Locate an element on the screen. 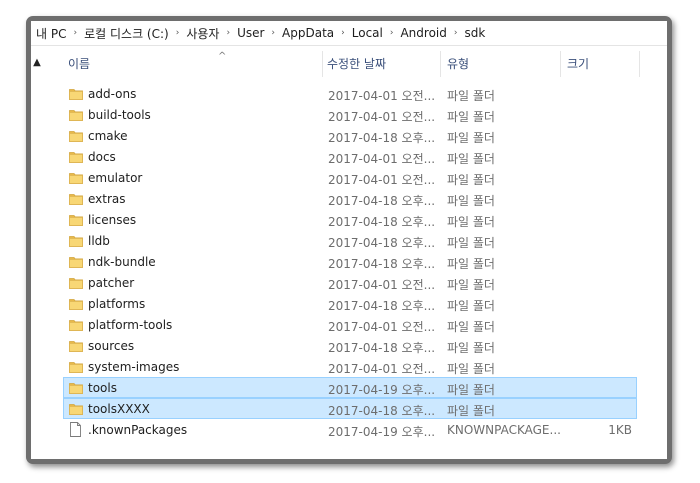 This screenshot has height=483, width=700. file-name: cmake is located at coordinates (108, 136).